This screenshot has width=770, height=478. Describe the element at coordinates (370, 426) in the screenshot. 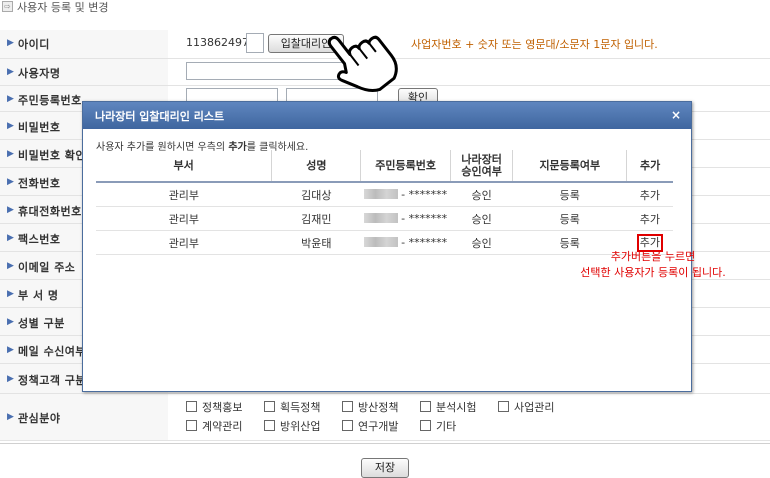

I see `interest-option: 연구개발` at that location.